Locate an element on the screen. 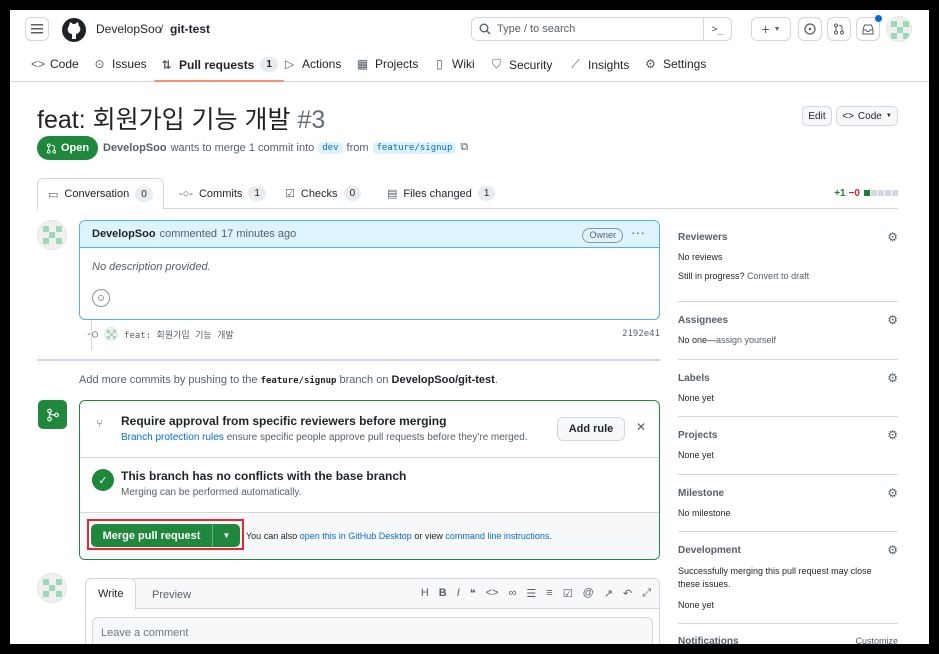  task-list-icon: ☑ is located at coordinates (568, 593).